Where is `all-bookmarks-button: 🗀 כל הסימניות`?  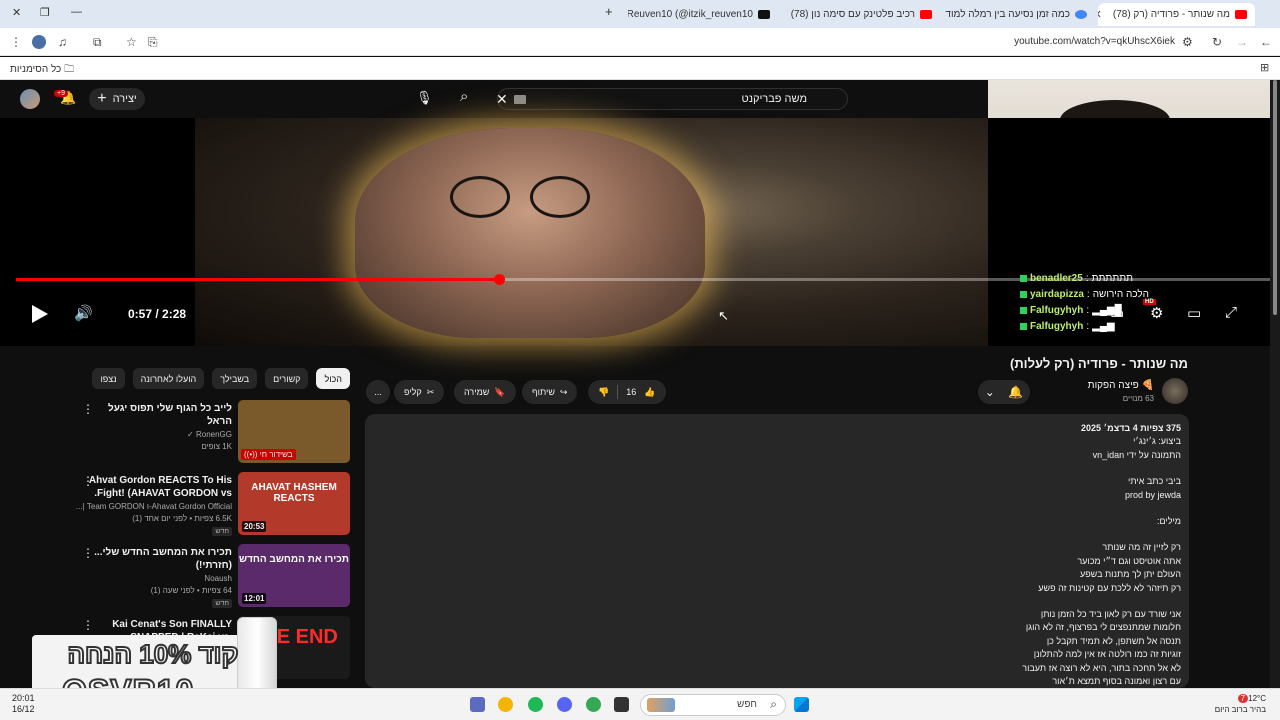
all-bookmarks-button: 🗀 כל הסימניות is located at coordinates (42, 70).